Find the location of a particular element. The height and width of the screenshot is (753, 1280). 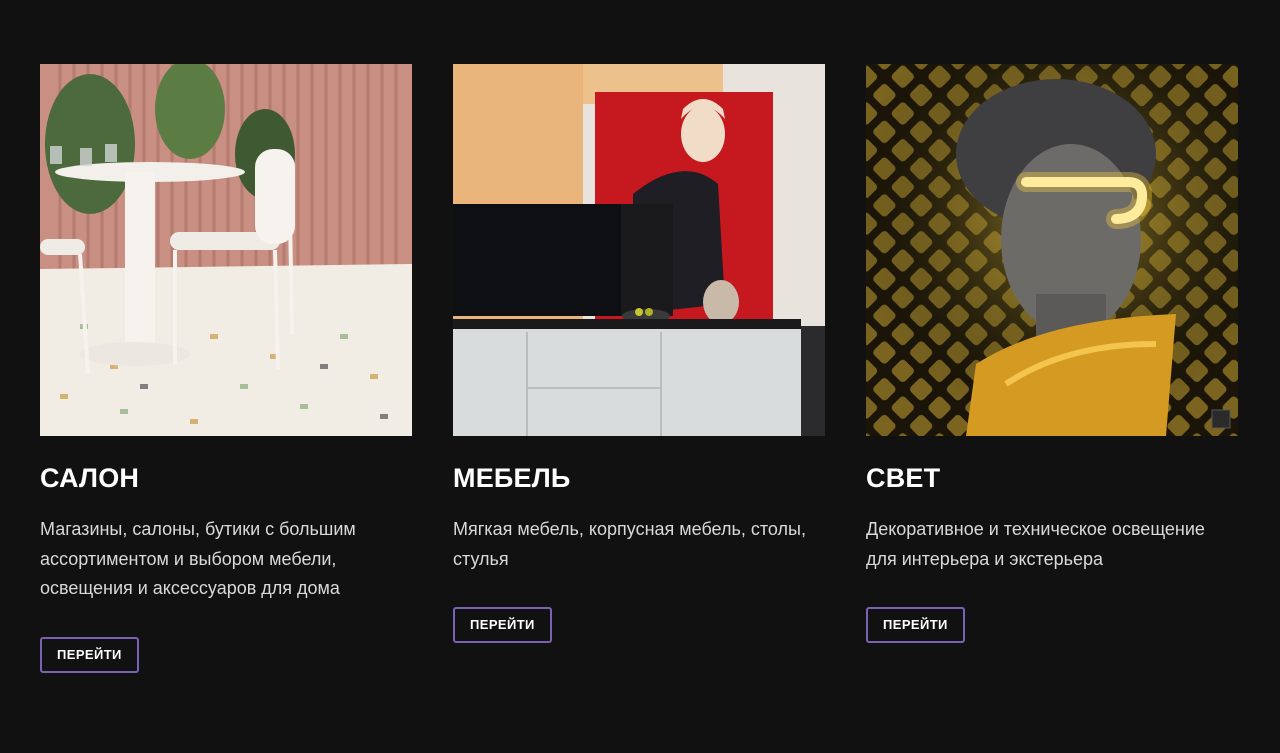

card-title: САЛОН is located at coordinates (90, 478).